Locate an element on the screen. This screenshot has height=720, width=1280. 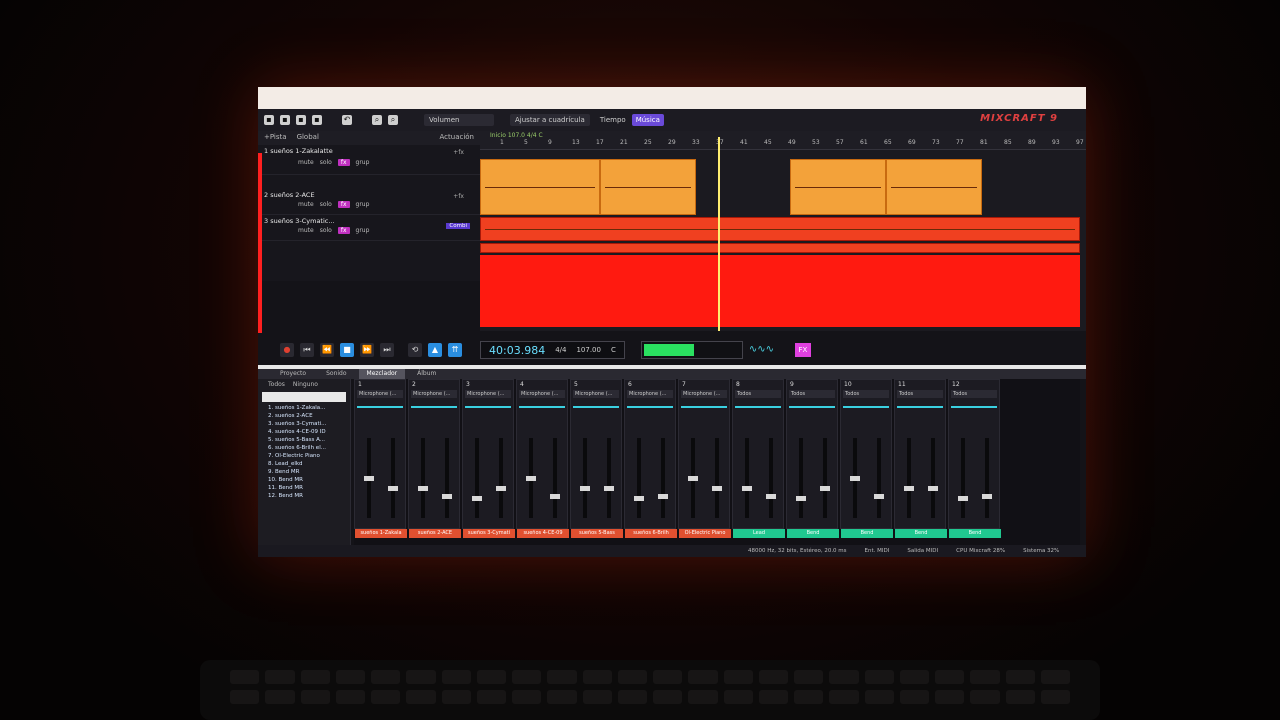
mixer-channel-strip: 11 Todos Bend is located at coordinates (920, 458).